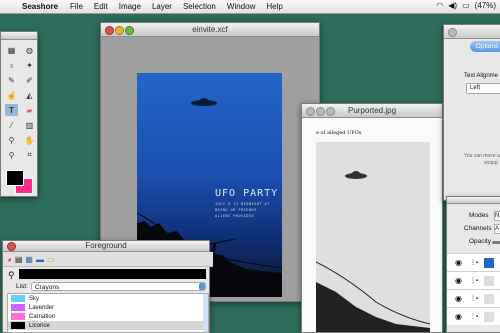  What do you see at coordinates (19, 259) in the screenshot?
I see `color-sliders-icon: ▤` at bounding box center [19, 259].